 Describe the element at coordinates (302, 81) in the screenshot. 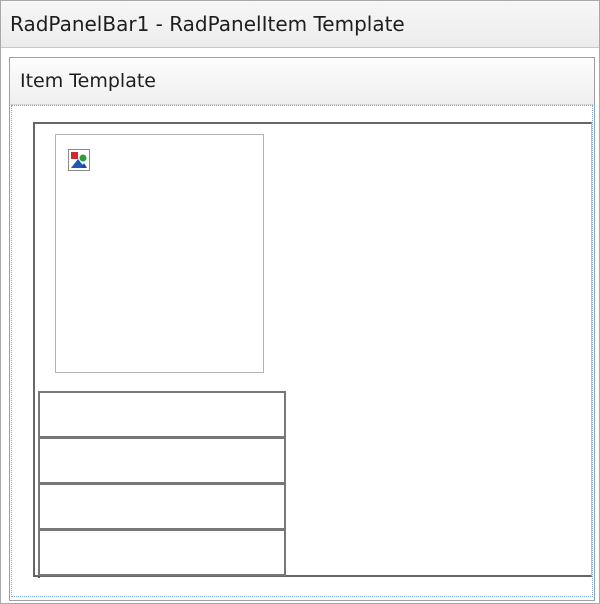

I see `item-template-header: Item Template` at that location.